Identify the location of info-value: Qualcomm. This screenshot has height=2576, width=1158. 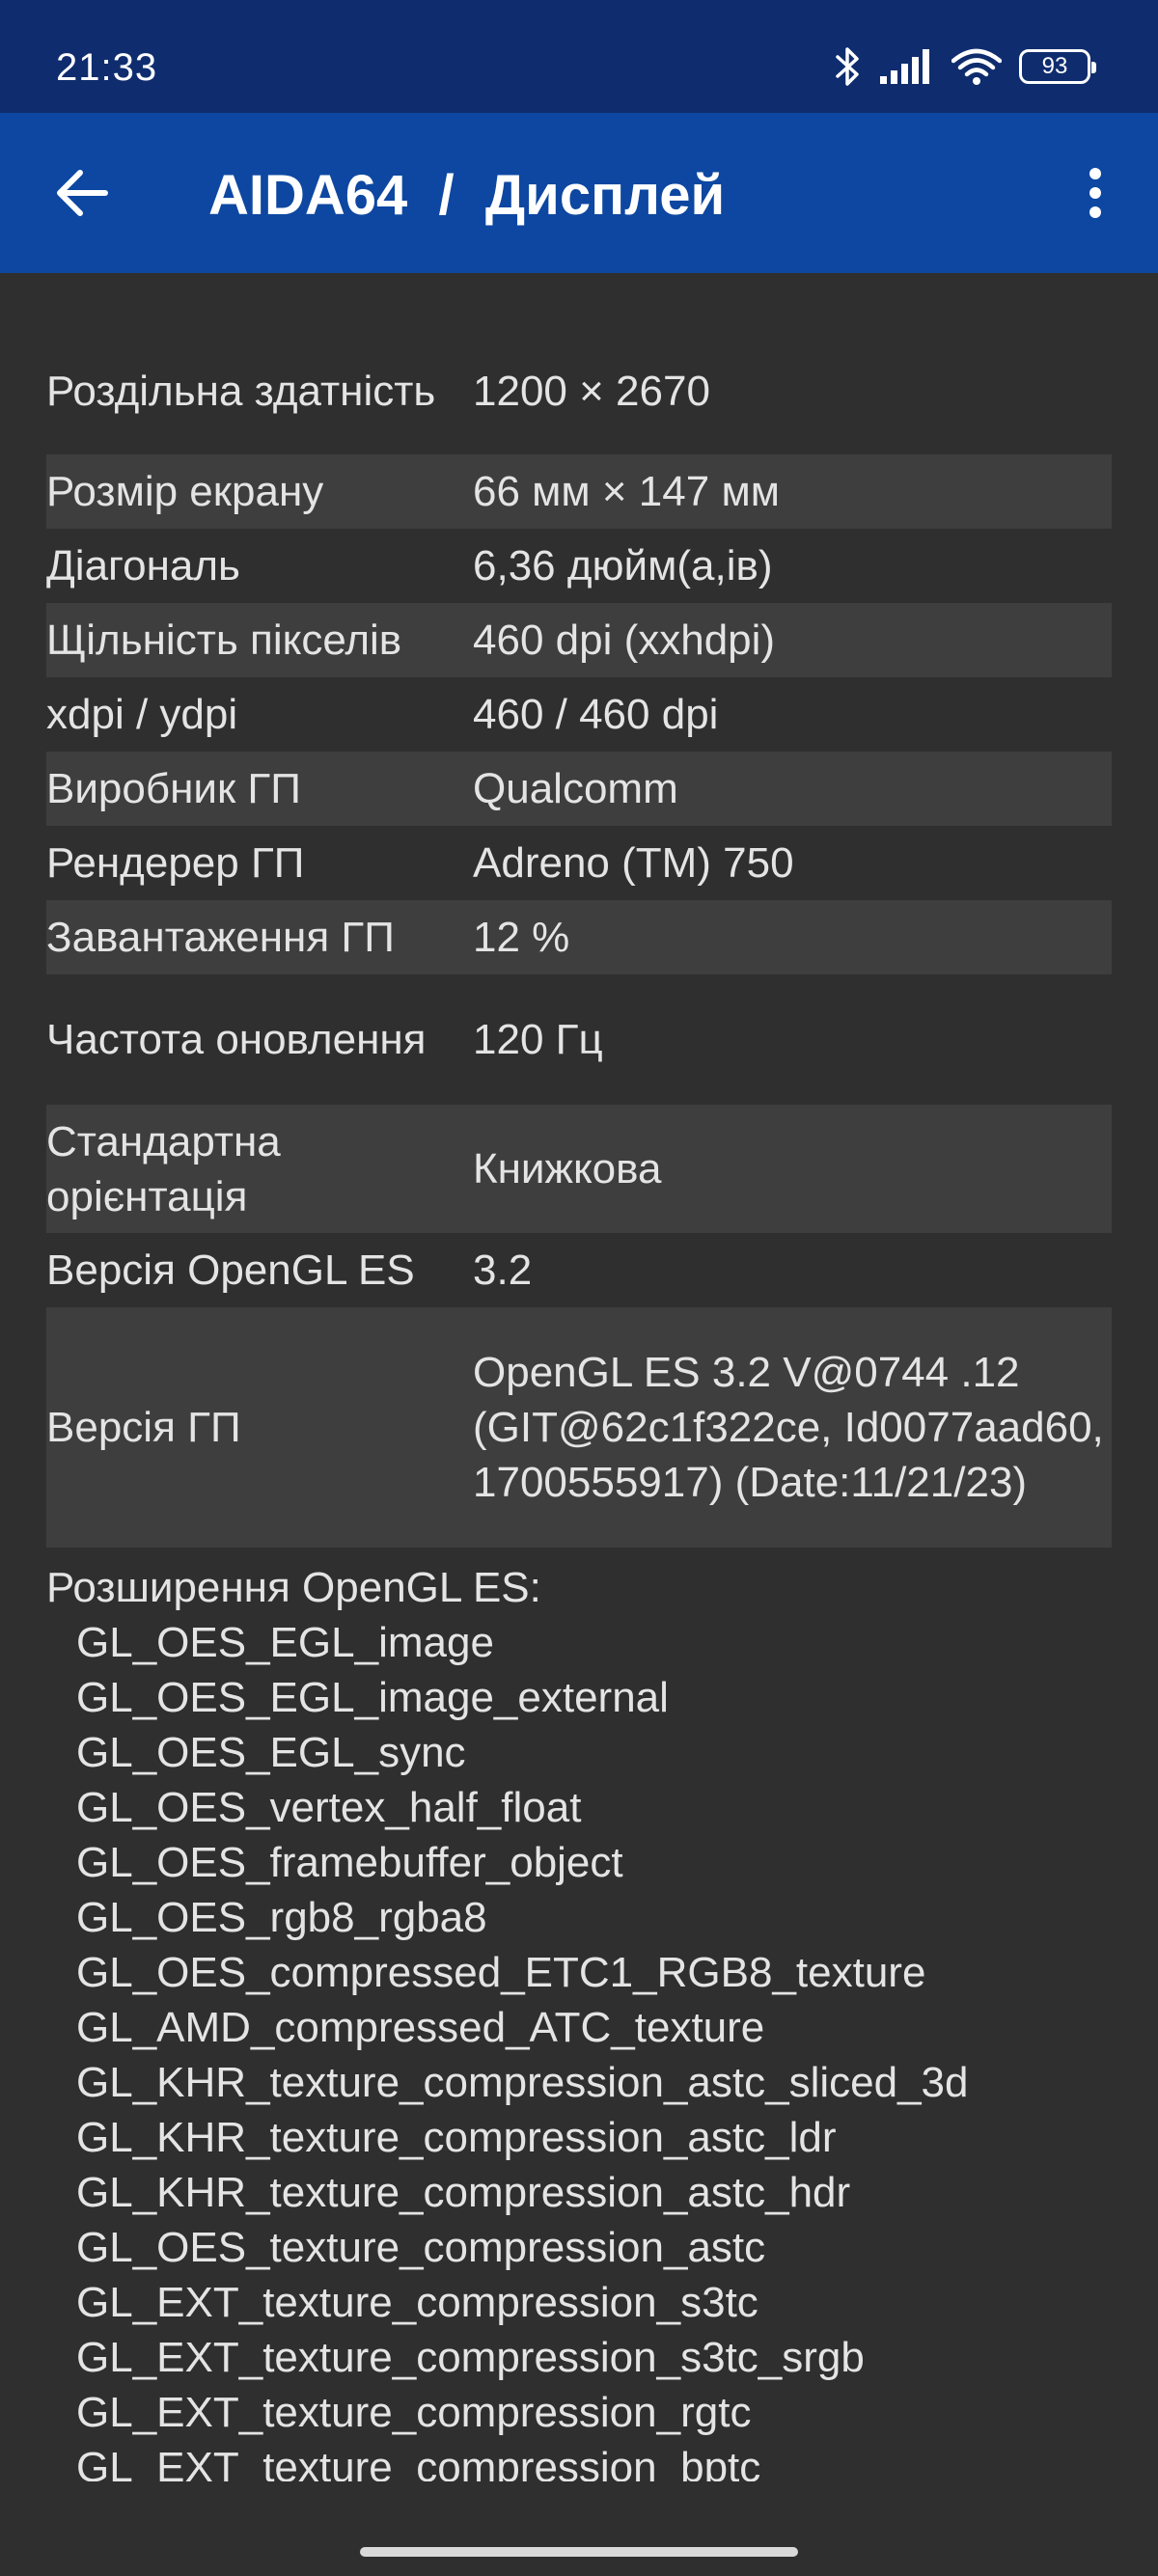
(575, 789).